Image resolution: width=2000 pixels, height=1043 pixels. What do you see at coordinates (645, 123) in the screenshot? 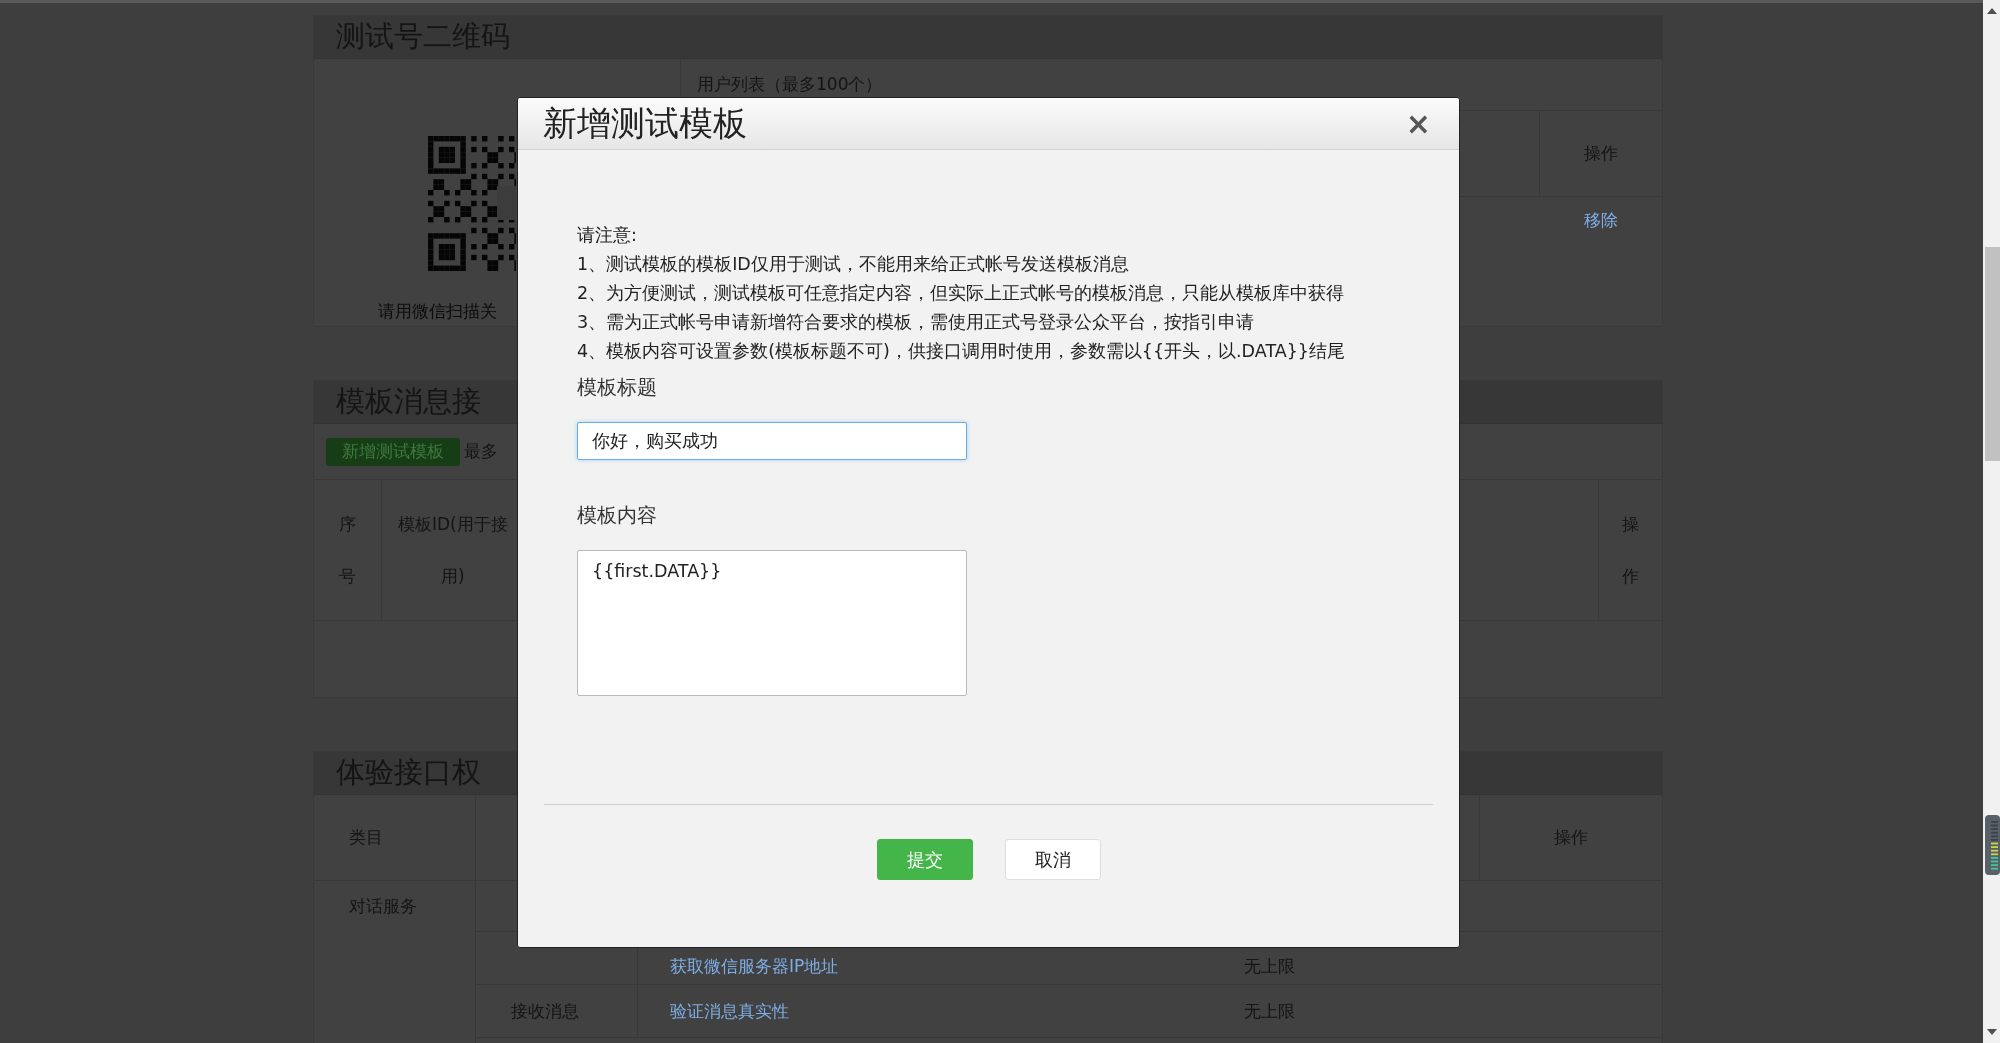
I see `dialog-title: 新增测试模板` at bounding box center [645, 123].